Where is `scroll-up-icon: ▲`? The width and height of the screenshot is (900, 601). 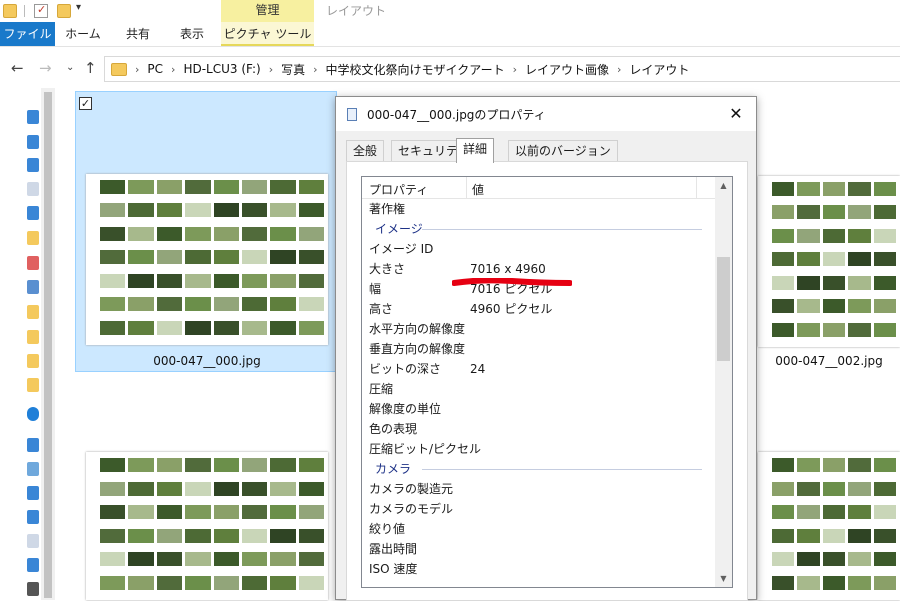
scroll-up-icon: ▲ is located at coordinates (723, 185).